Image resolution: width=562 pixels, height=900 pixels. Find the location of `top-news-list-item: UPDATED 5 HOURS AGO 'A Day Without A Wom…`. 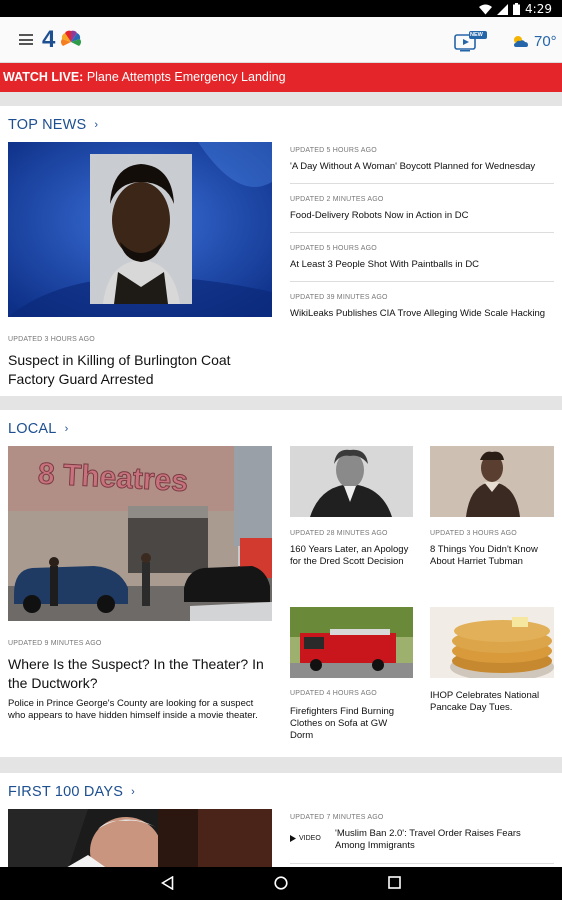

top-news-list-item: UPDATED 5 HOURS AGO 'A Day Without A Wom… is located at coordinates (422, 165).